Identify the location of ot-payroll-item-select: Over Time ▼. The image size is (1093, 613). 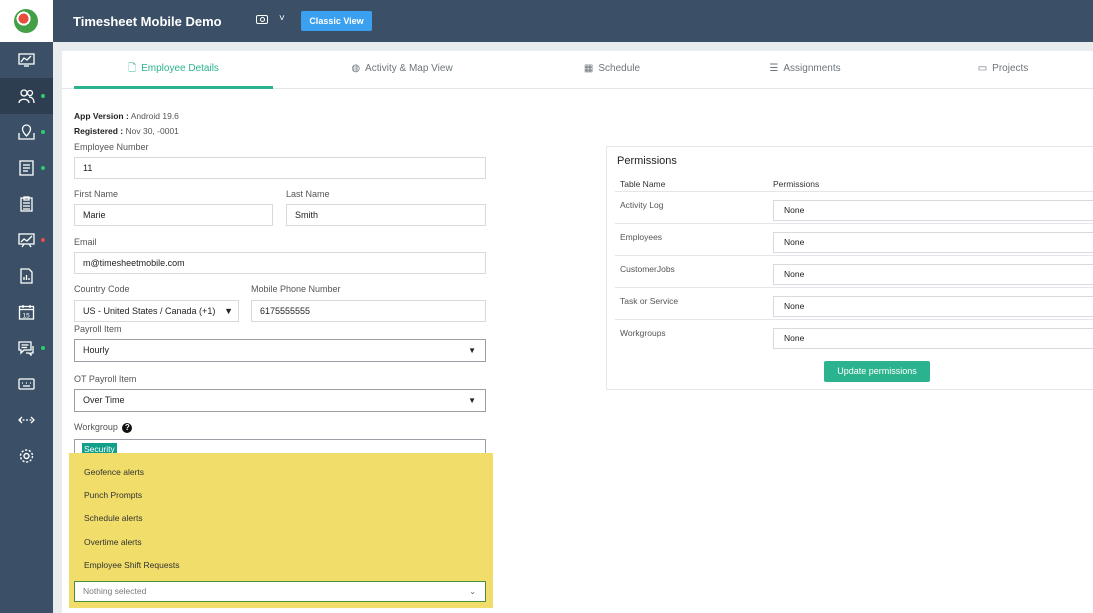
(280, 400).